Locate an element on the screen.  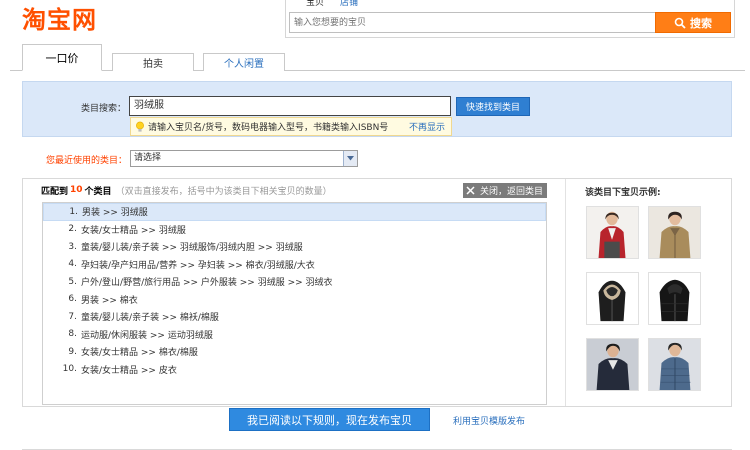
category-result-index: 10. is located at coordinates (69, 369).